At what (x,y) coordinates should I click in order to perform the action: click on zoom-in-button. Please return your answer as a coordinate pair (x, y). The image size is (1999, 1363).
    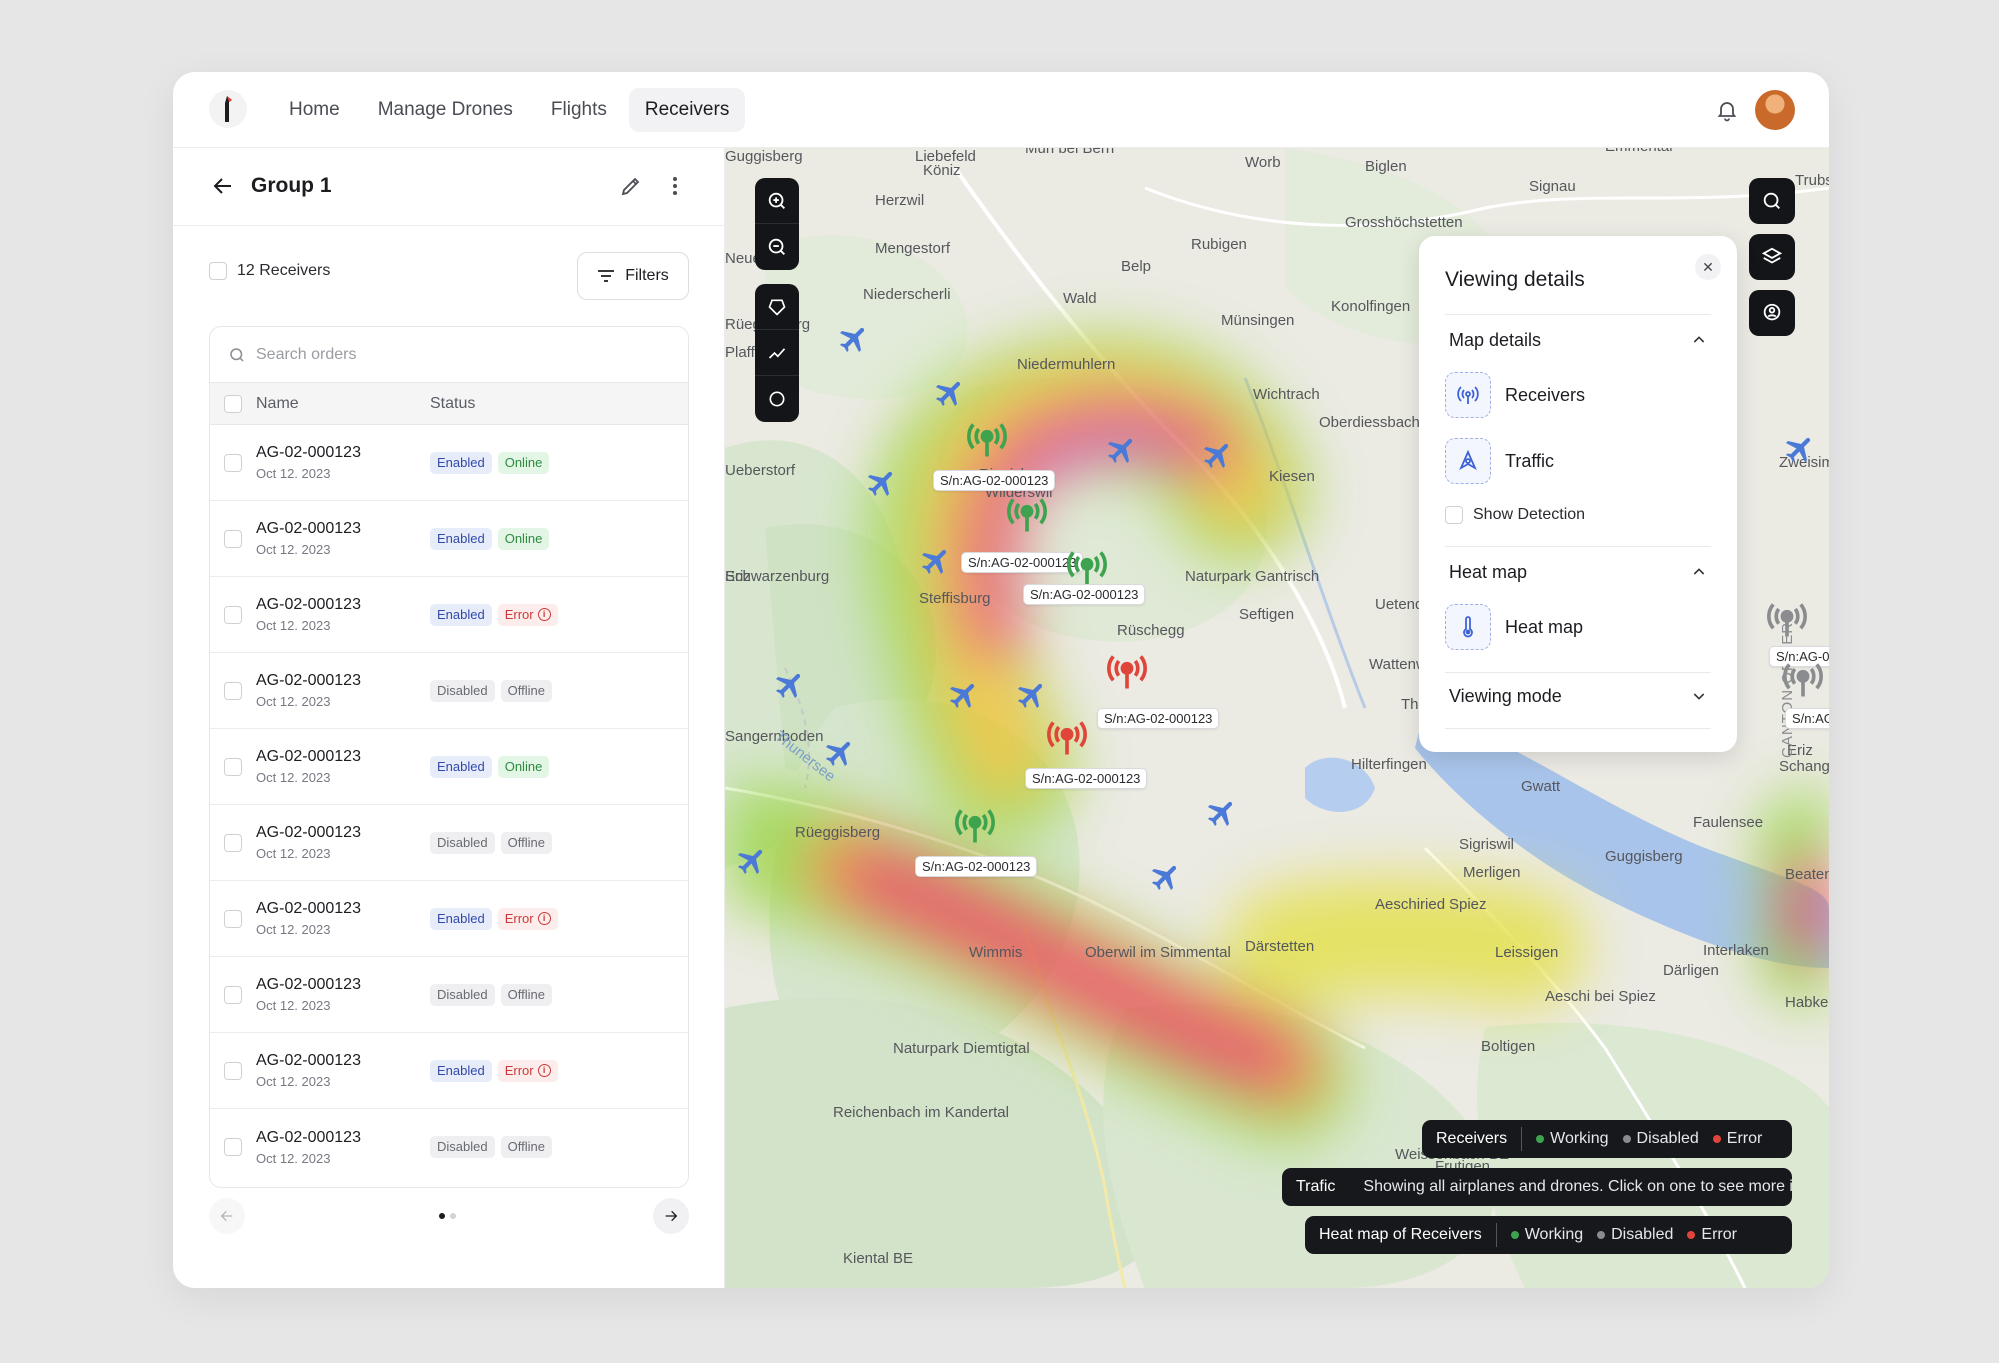
    Looking at the image, I should click on (777, 201).